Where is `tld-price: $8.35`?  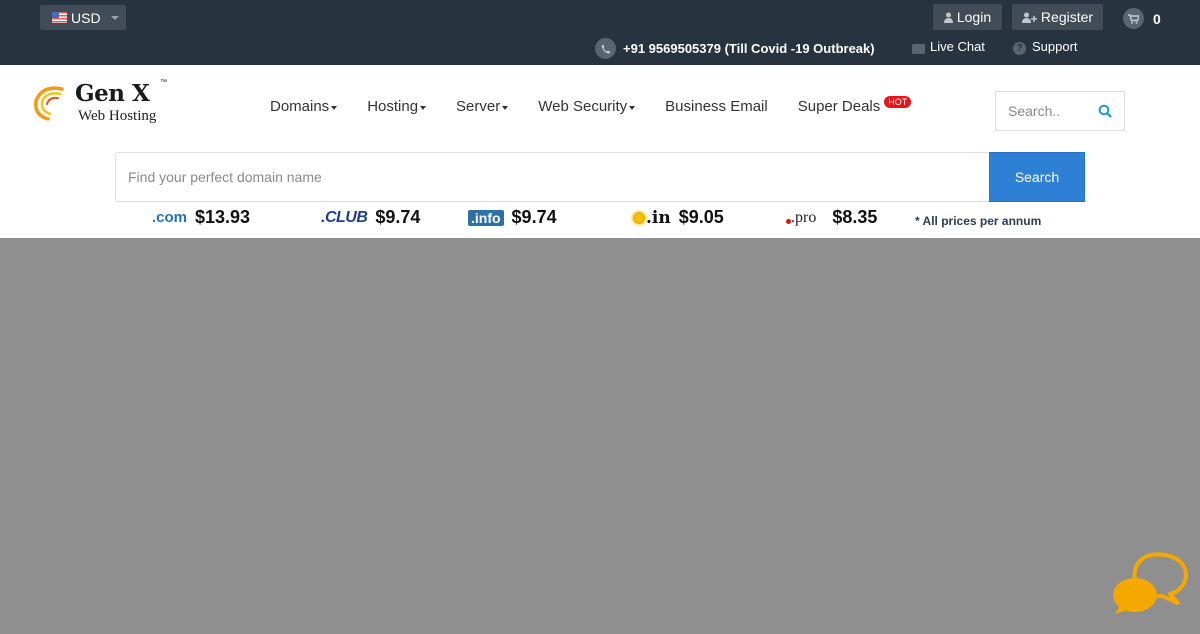 tld-price: $8.35 is located at coordinates (855, 217).